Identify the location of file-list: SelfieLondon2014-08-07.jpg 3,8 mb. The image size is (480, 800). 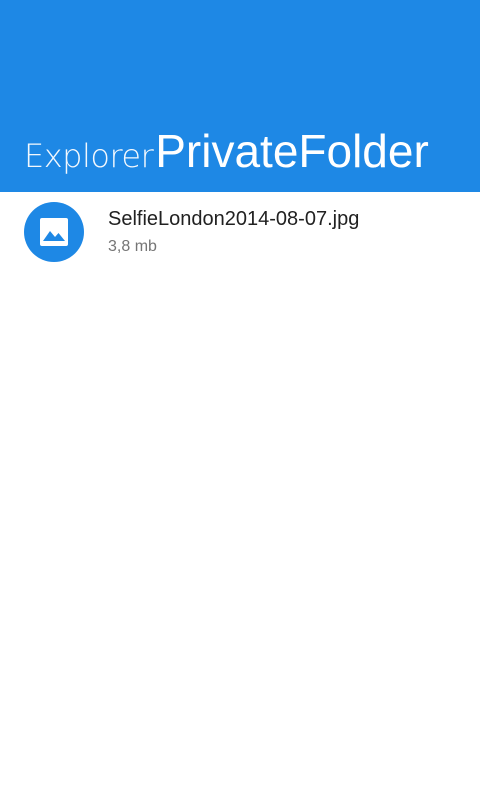
(240, 232).